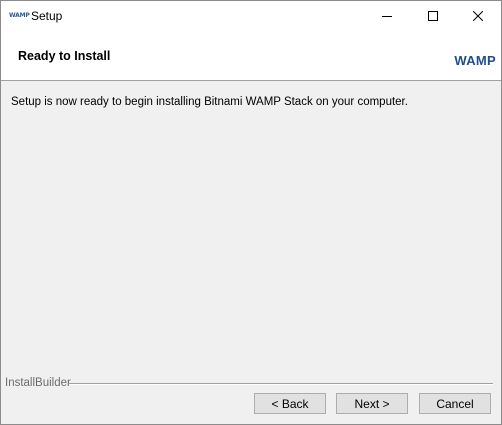 This screenshot has width=502, height=425. I want to click on title-bar: WAMP Setup, so click(251, 16).